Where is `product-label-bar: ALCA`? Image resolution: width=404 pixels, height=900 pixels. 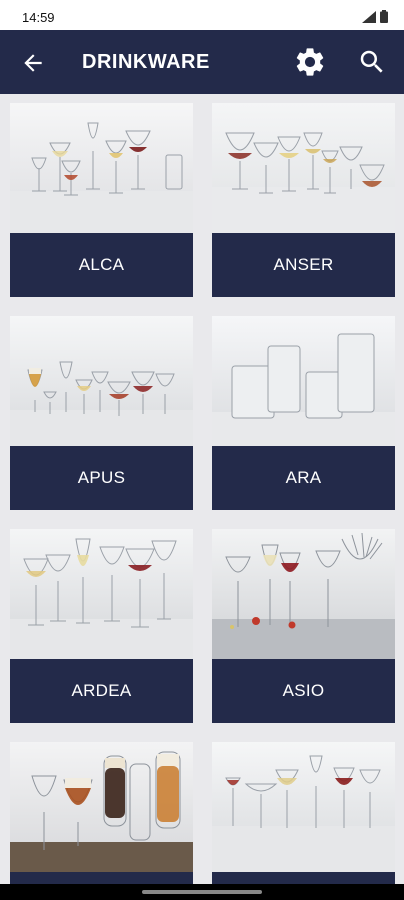 product-label-bar: ALCA is located at coordinates (101, 265).